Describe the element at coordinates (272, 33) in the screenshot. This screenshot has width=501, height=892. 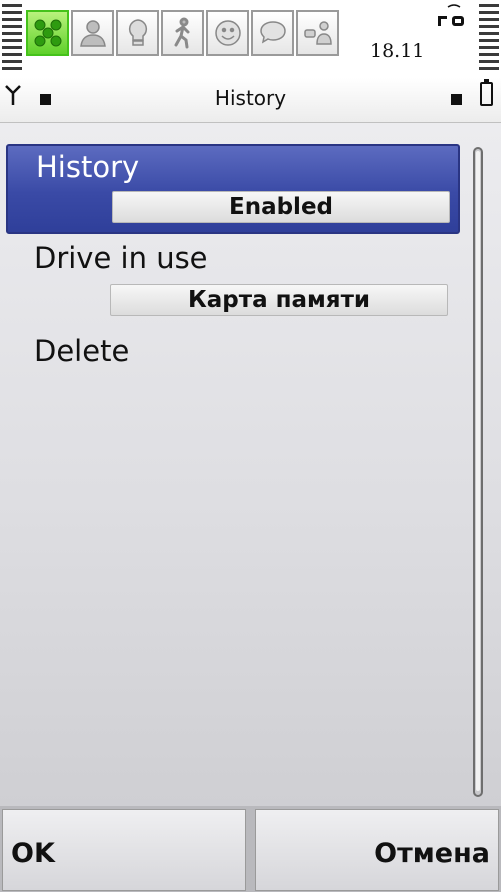
I see `speech-bubble-icon` at that location.